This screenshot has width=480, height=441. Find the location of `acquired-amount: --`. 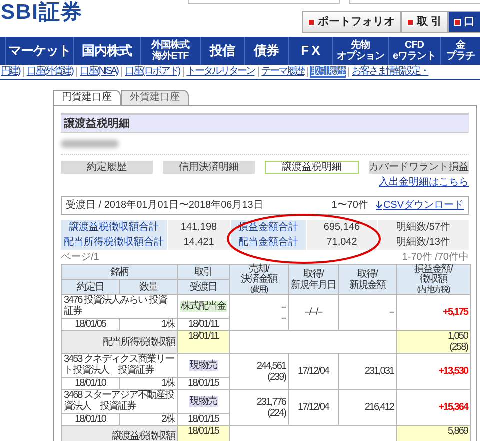

acquired-amount: -- is located at coordinates (391, 312).